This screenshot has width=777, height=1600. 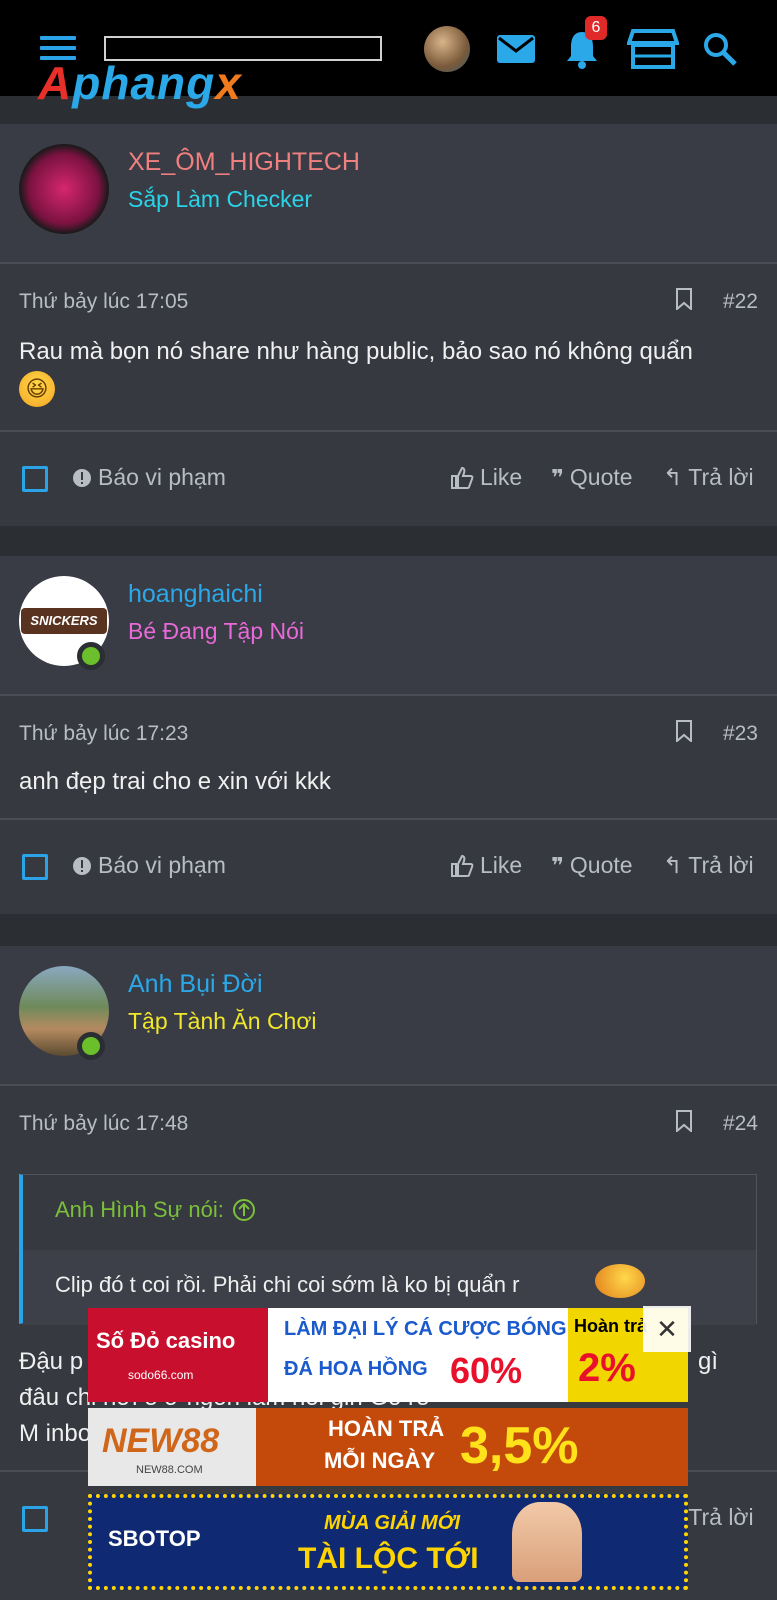 What do you see at coordinates (519, 1446) in the screenshot?
I see `ad-percent: 3,5%` at bounding box center [519, 1446].